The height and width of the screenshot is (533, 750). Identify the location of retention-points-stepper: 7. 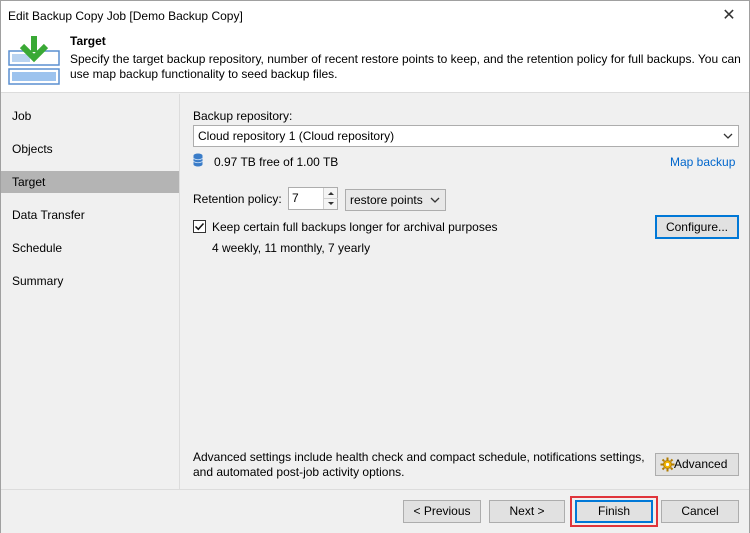
(313, 198).